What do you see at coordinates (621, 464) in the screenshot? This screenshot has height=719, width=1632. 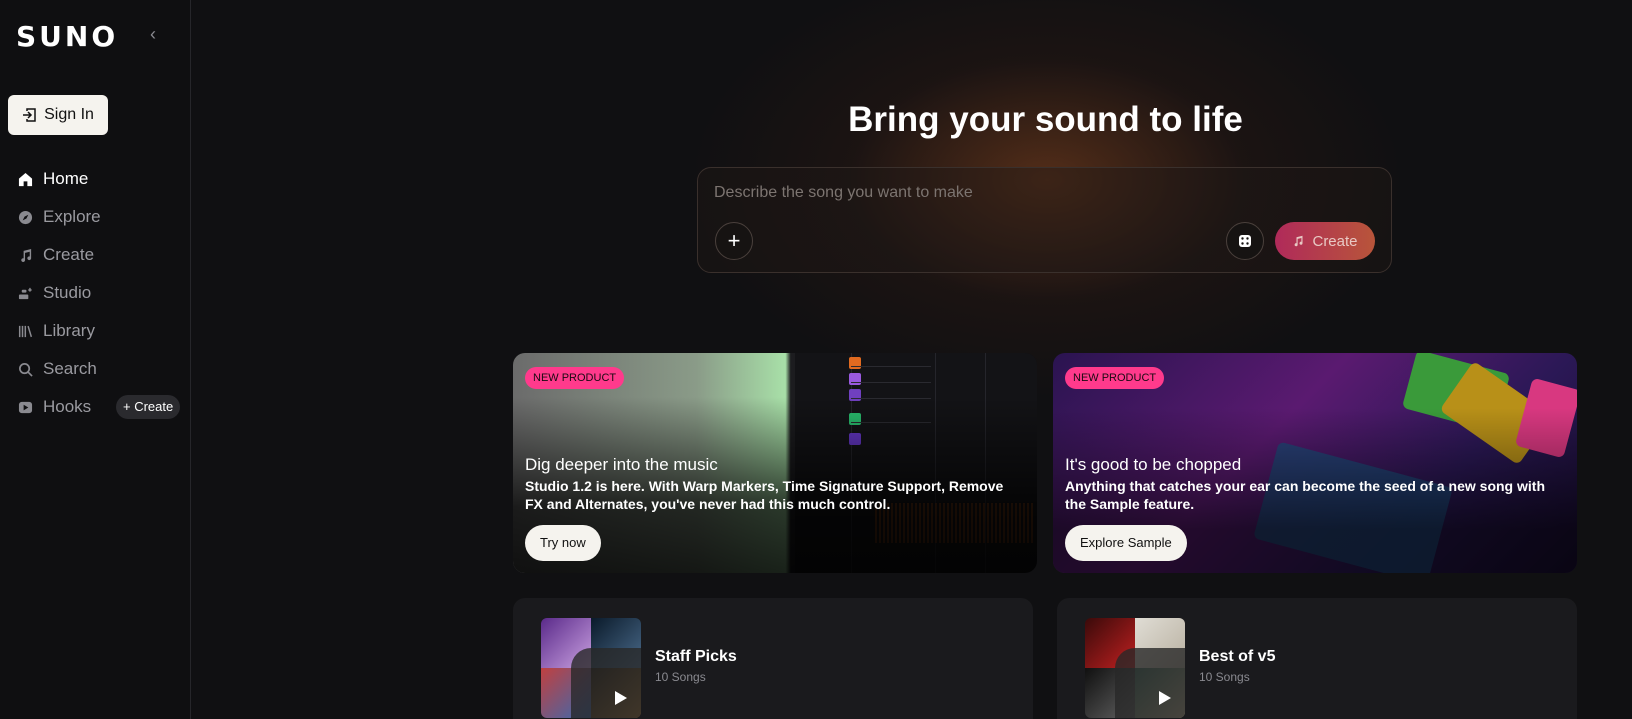 I see `promo-title: Dig deeper into the music` at bounding box center [621, 464].